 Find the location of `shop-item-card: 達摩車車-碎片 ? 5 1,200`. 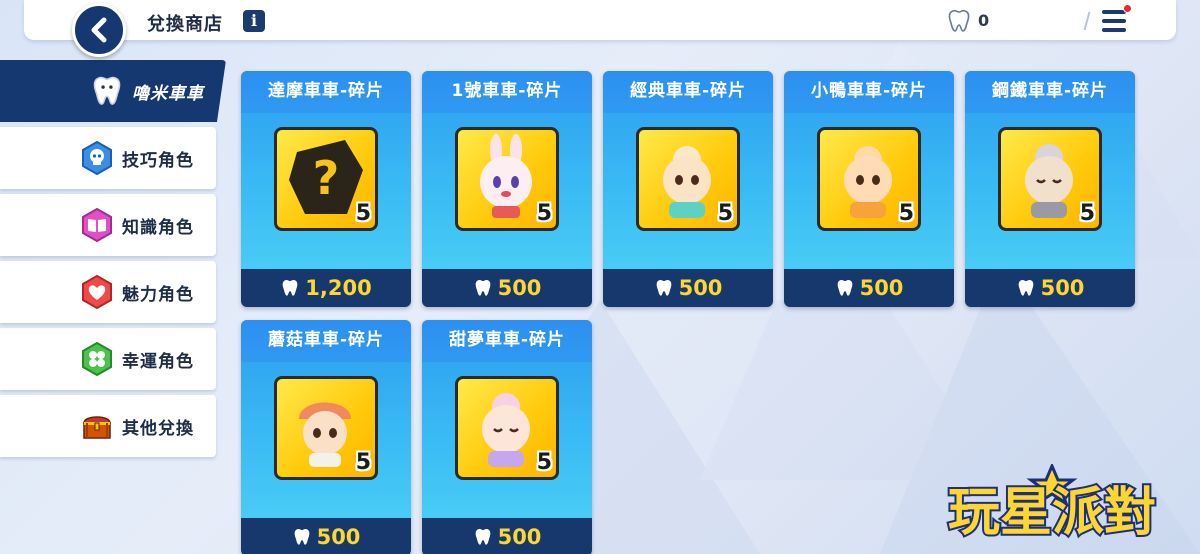

shop-item-card: 達摩車車-碎片 ? 5 1,200 is located at coordinates (326, 189).